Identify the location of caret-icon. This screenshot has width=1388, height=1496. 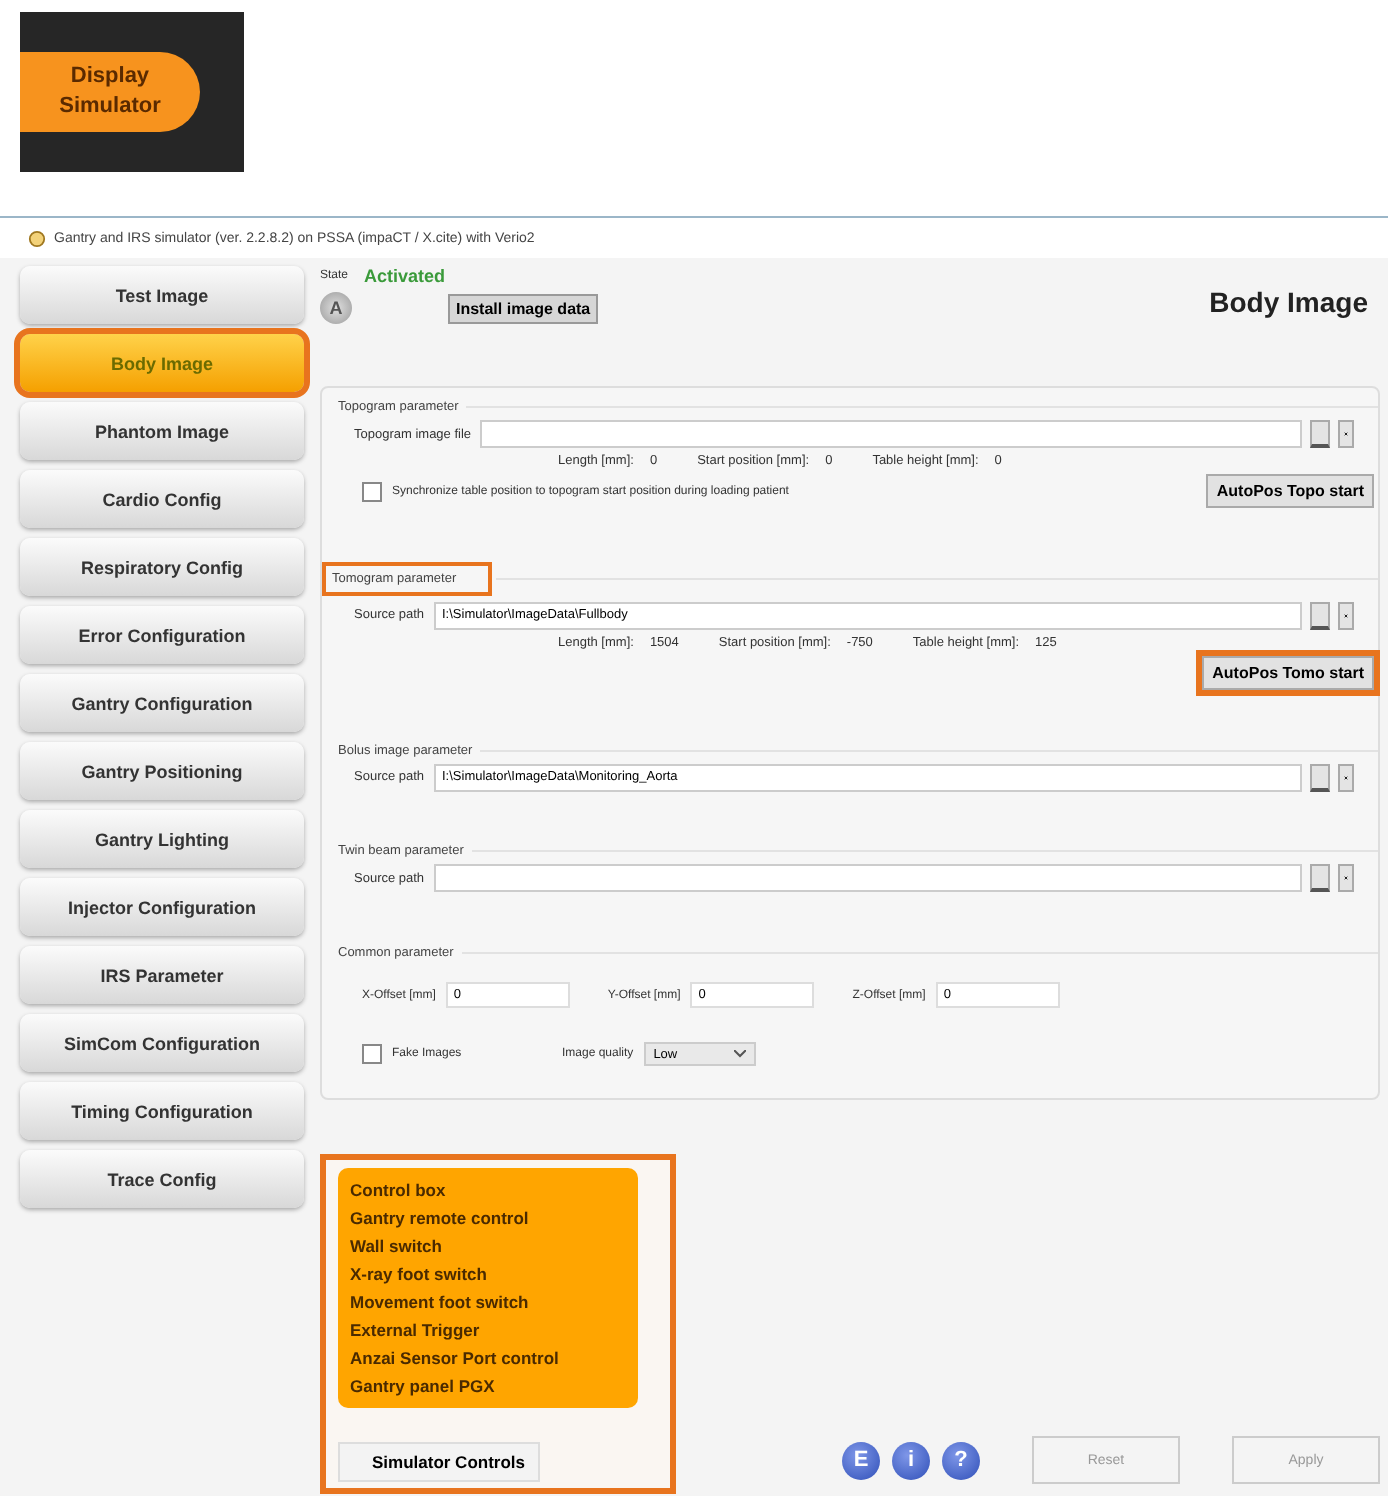
(739, 1054).